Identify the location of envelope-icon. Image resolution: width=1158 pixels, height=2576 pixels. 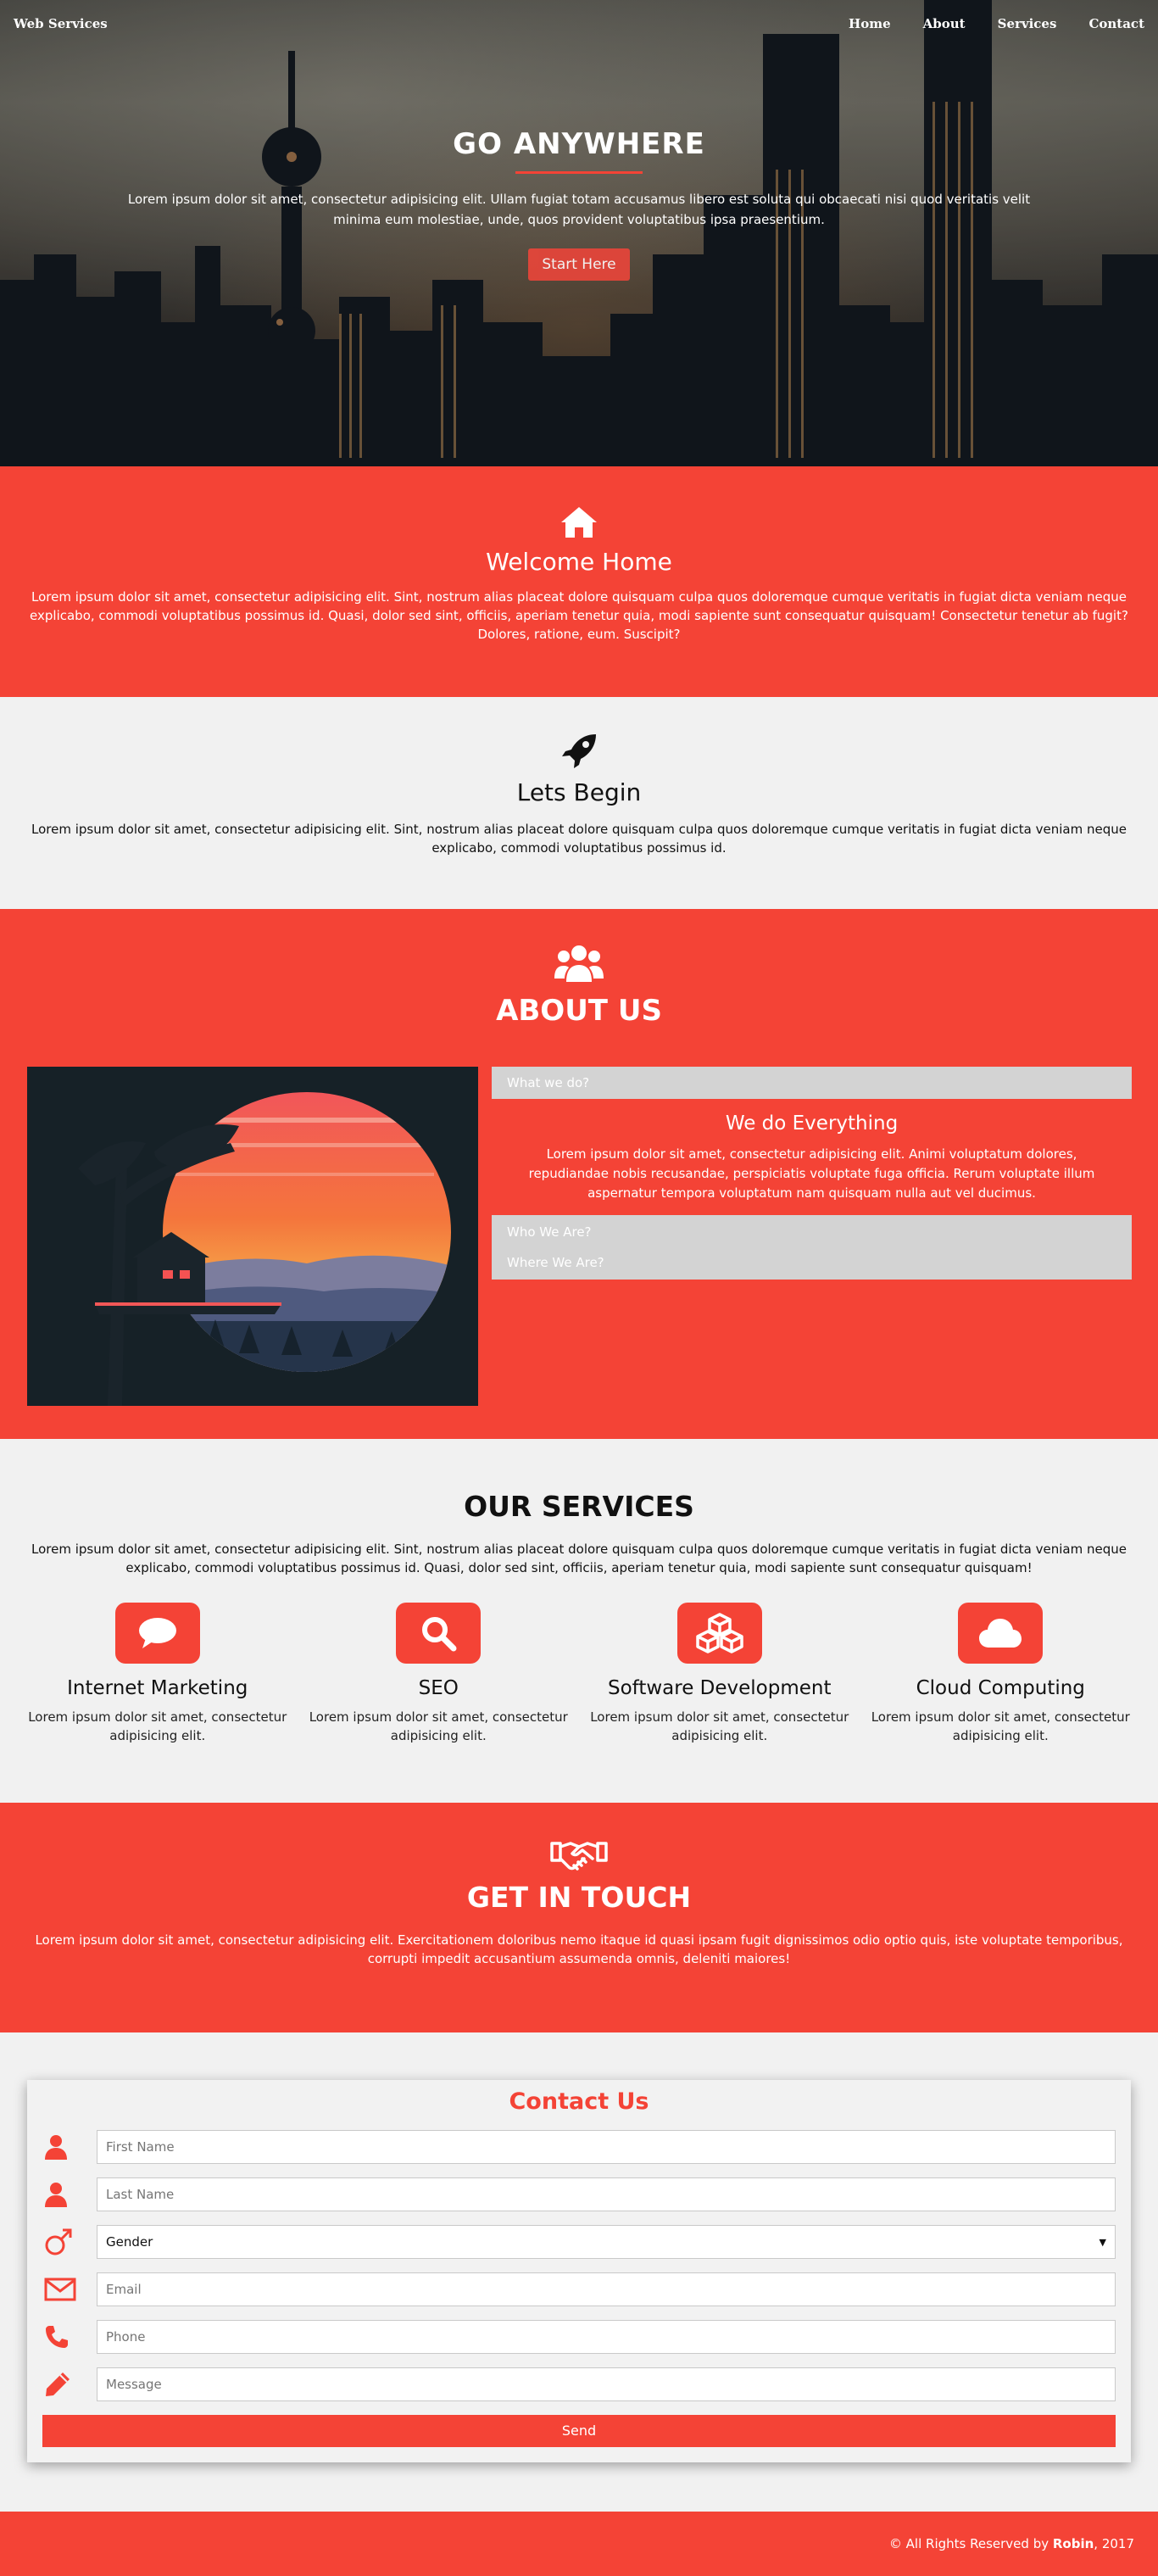
(60, 2289).